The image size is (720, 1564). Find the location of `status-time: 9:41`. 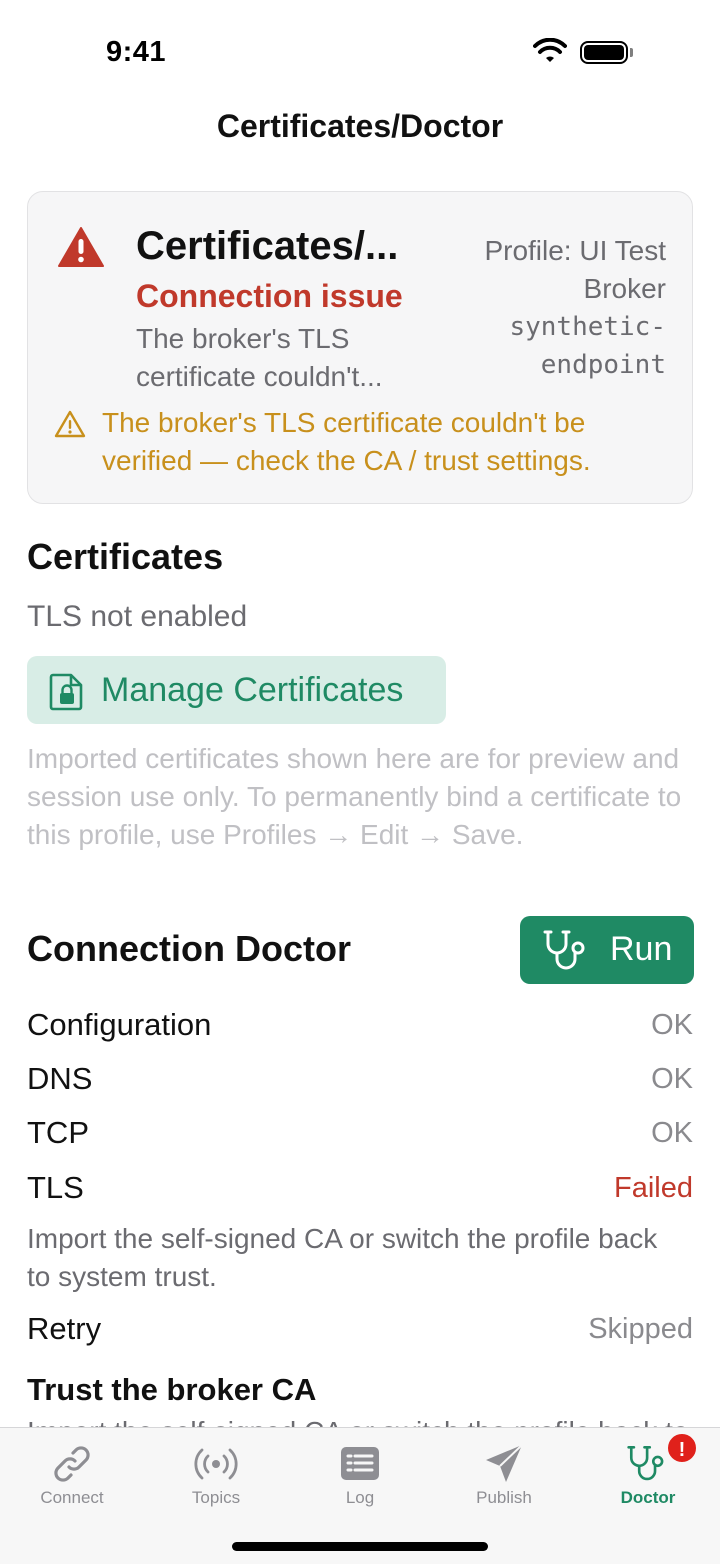

status-time: 9:41 is located at coordinates (136, 52).